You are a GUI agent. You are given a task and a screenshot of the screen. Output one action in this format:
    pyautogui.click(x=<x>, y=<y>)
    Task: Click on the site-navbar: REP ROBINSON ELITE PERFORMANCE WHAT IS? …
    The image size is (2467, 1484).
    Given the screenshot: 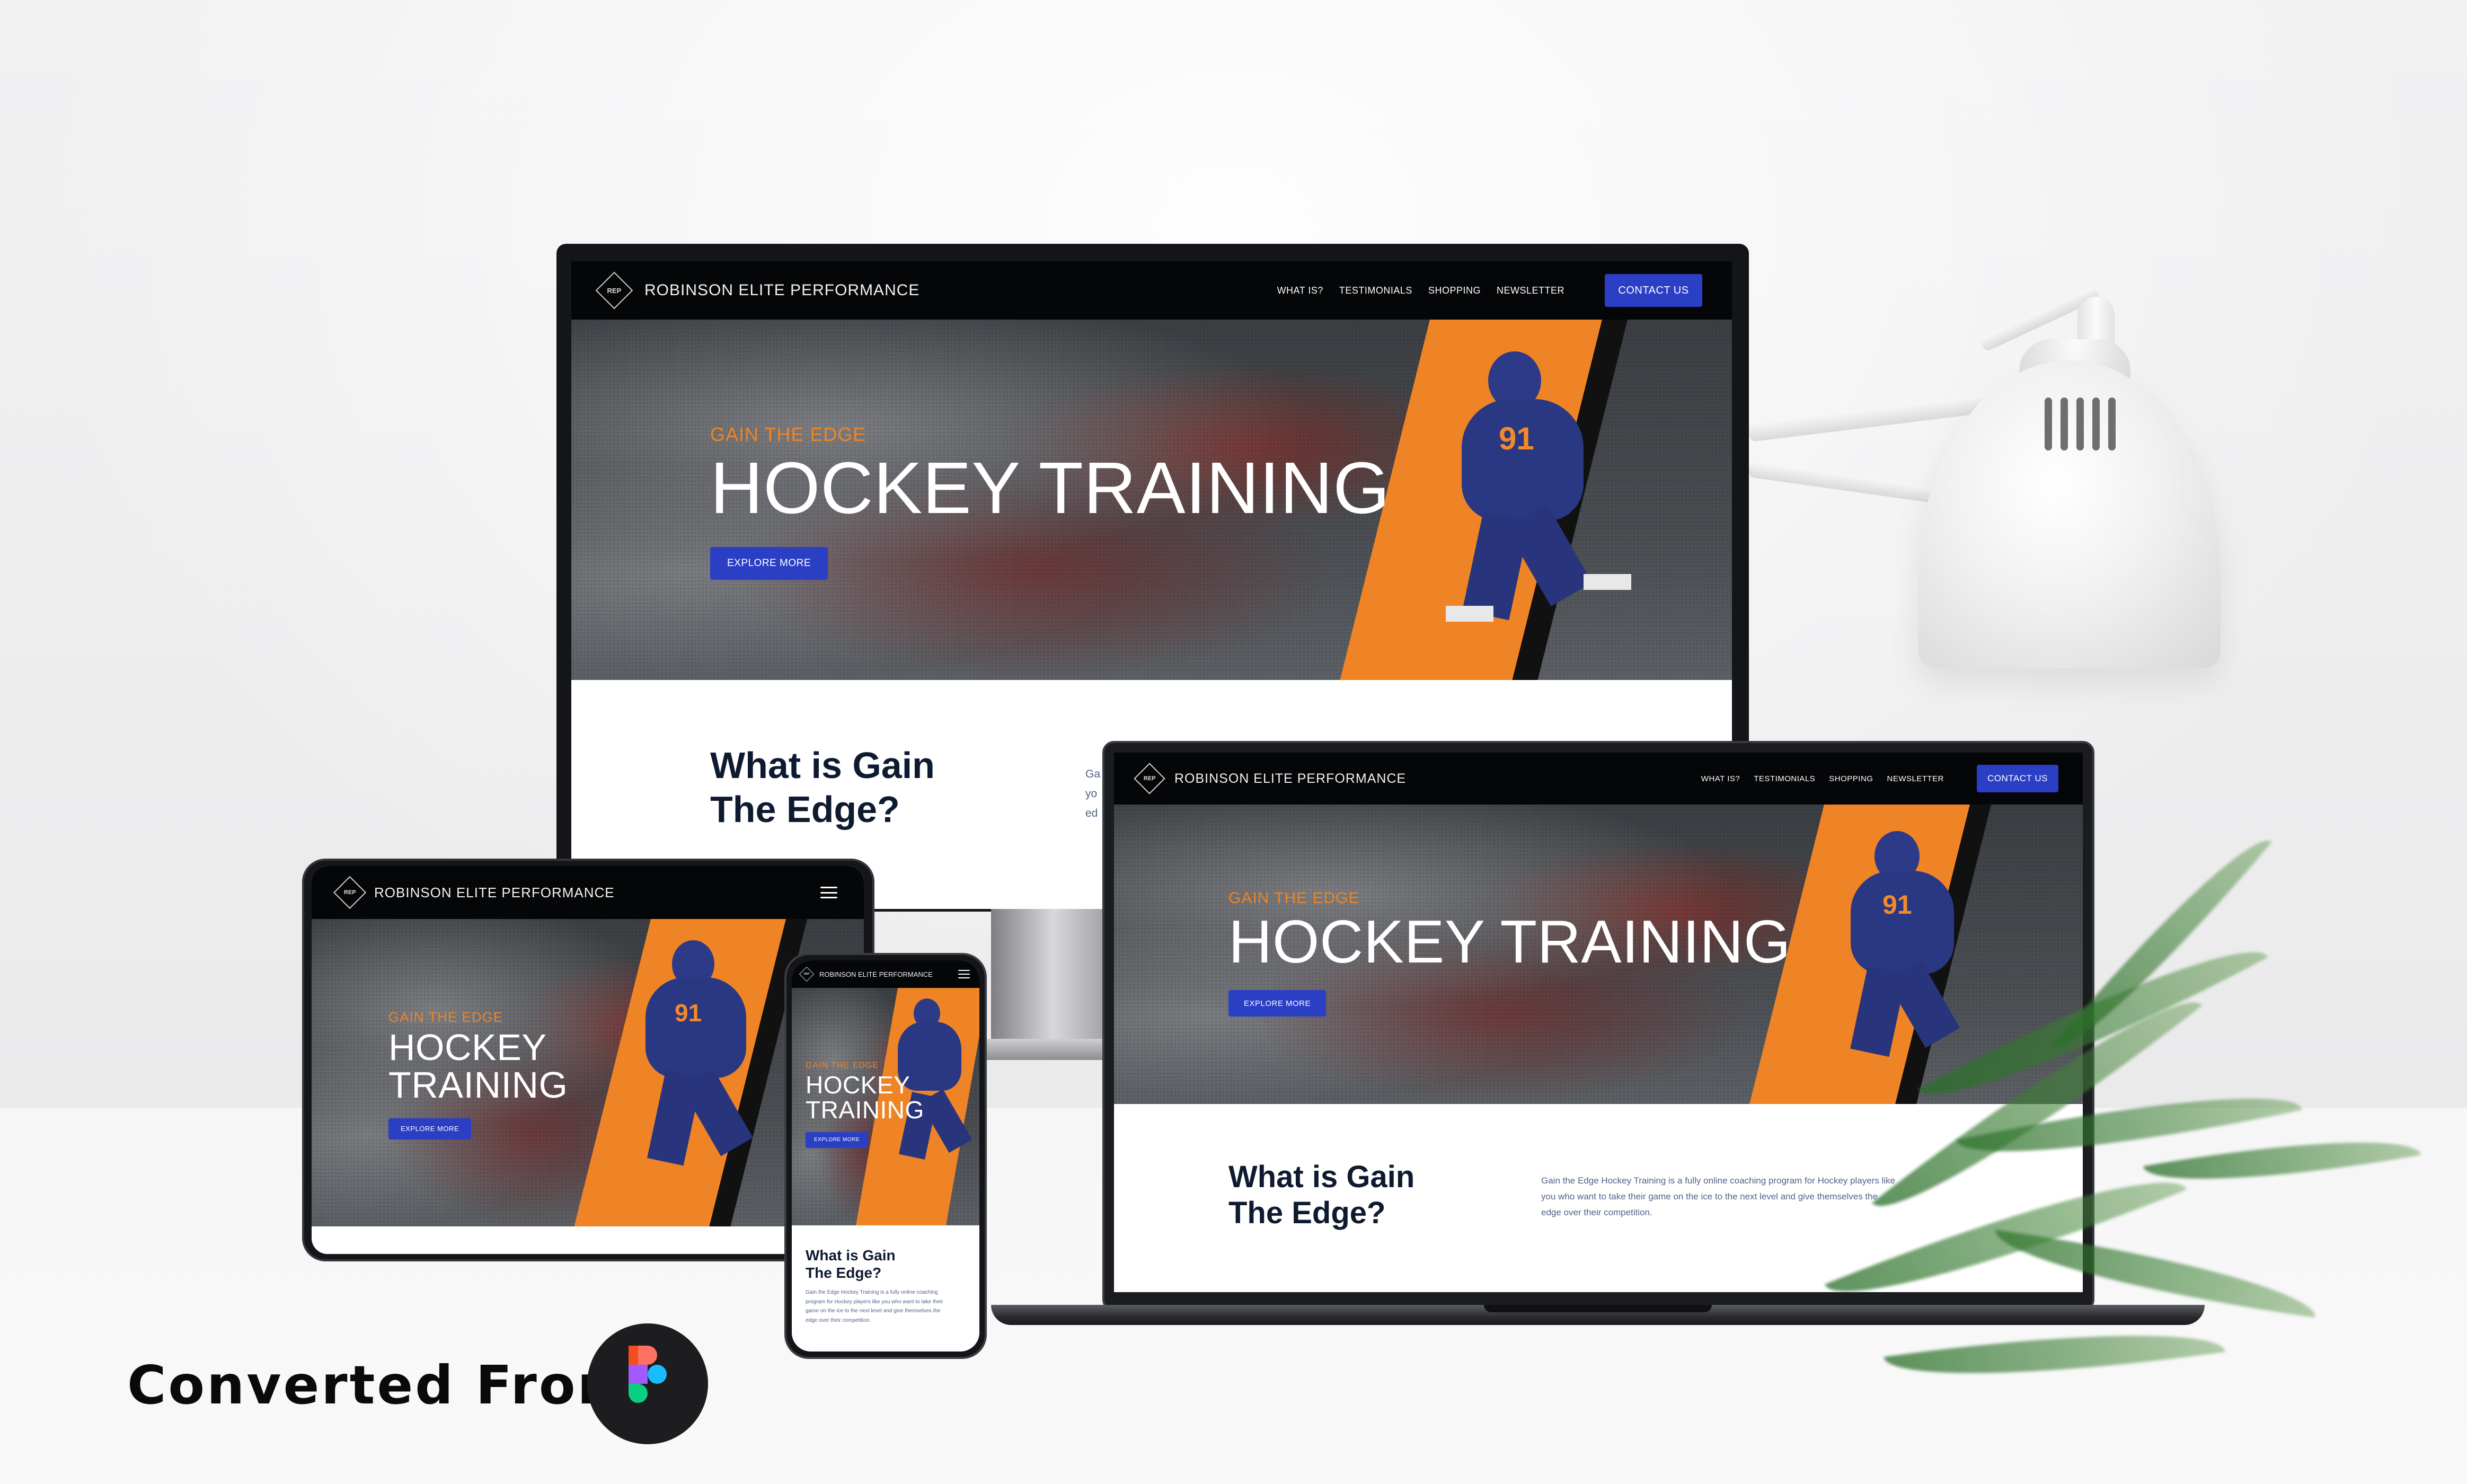 What is the action you would take?
    pyautogui.click(x=1151, y=291)
    